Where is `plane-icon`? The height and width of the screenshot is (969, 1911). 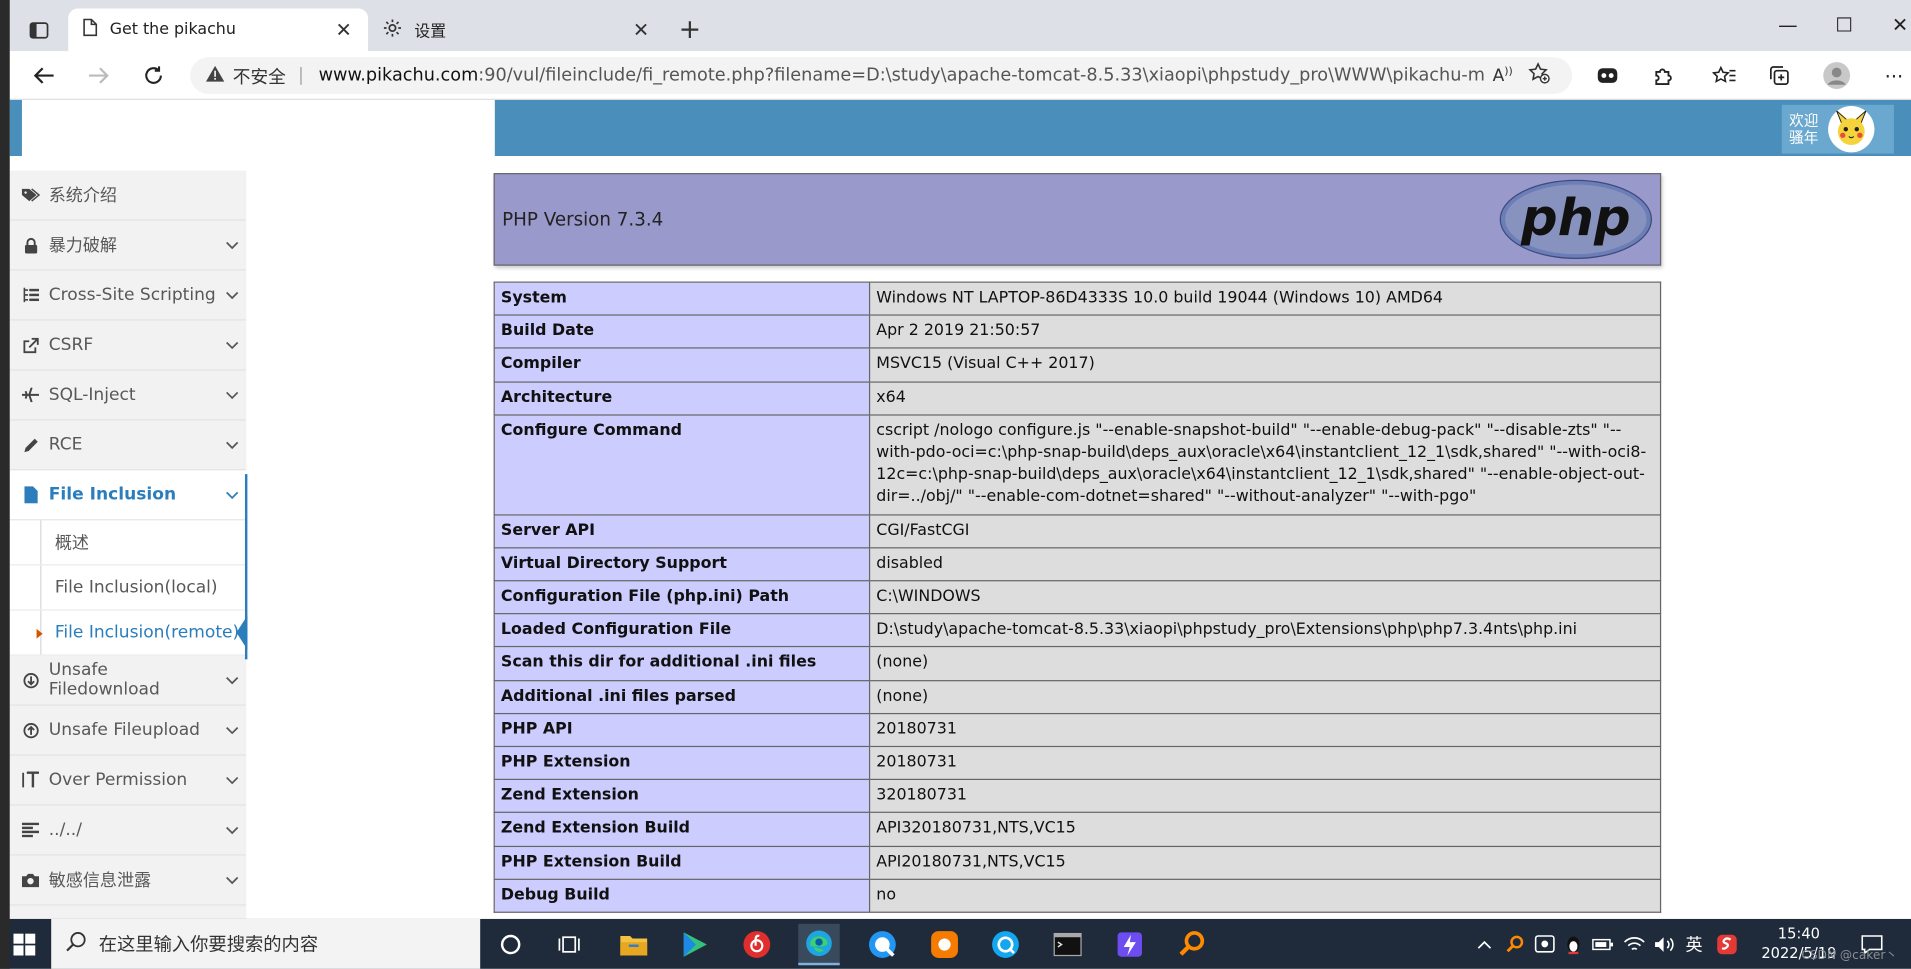 plane-icon is located at coordinates (31, 394).